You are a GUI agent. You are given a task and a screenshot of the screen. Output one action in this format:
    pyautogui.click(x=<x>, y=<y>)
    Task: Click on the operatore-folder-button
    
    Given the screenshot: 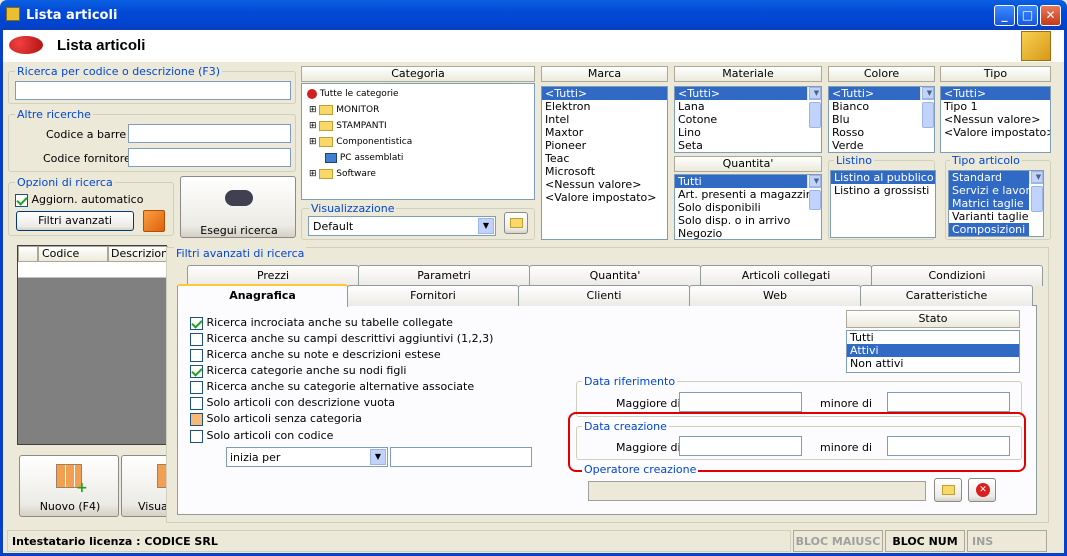 What is the action you would take?
    pyautogui.click(x=948, y=490)
    